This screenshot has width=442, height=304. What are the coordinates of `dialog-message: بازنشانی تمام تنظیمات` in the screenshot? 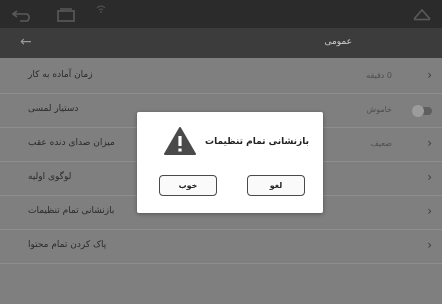 It's located at (257, 142).